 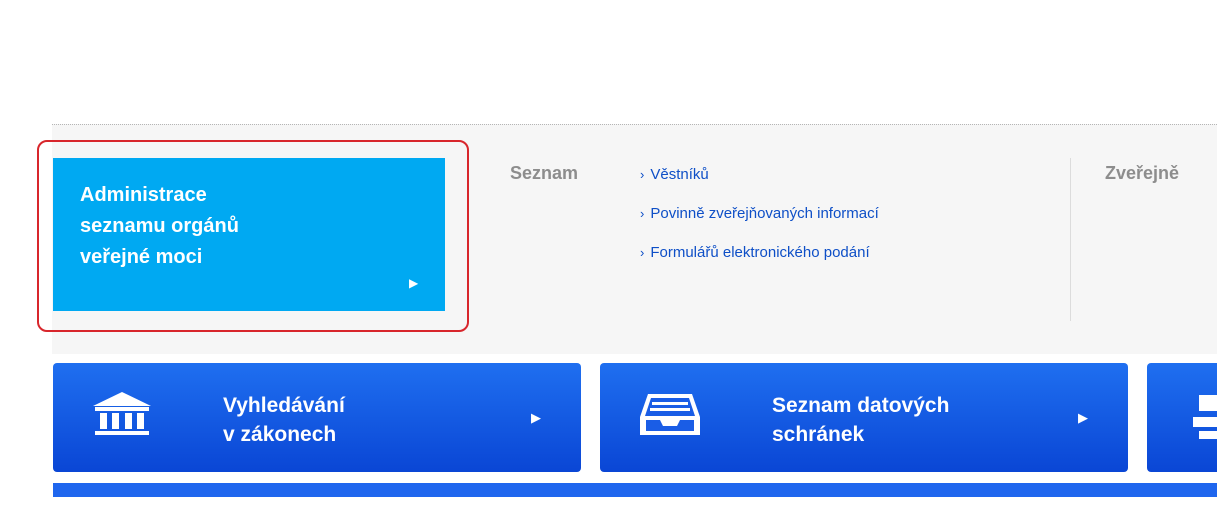 What do you see at coordinates (679, 174) in the screenshot?
I see `link-vestniku: Věstníků` at bounding box center [679, 174].